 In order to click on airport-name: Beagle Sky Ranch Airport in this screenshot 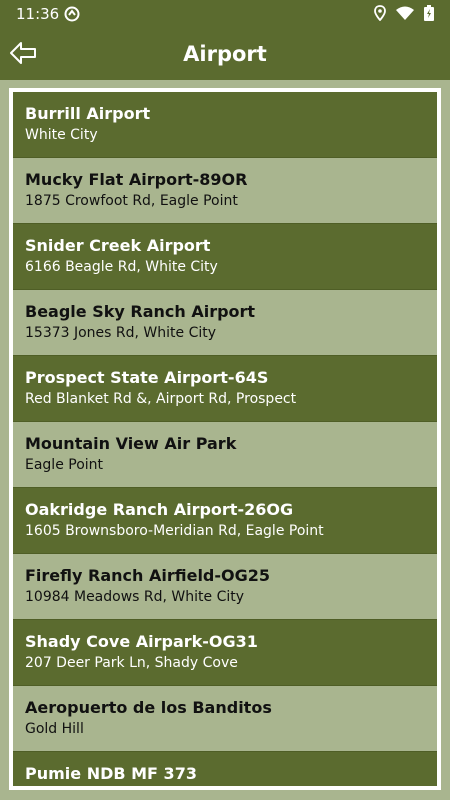, I will do `click(140, 311)`.